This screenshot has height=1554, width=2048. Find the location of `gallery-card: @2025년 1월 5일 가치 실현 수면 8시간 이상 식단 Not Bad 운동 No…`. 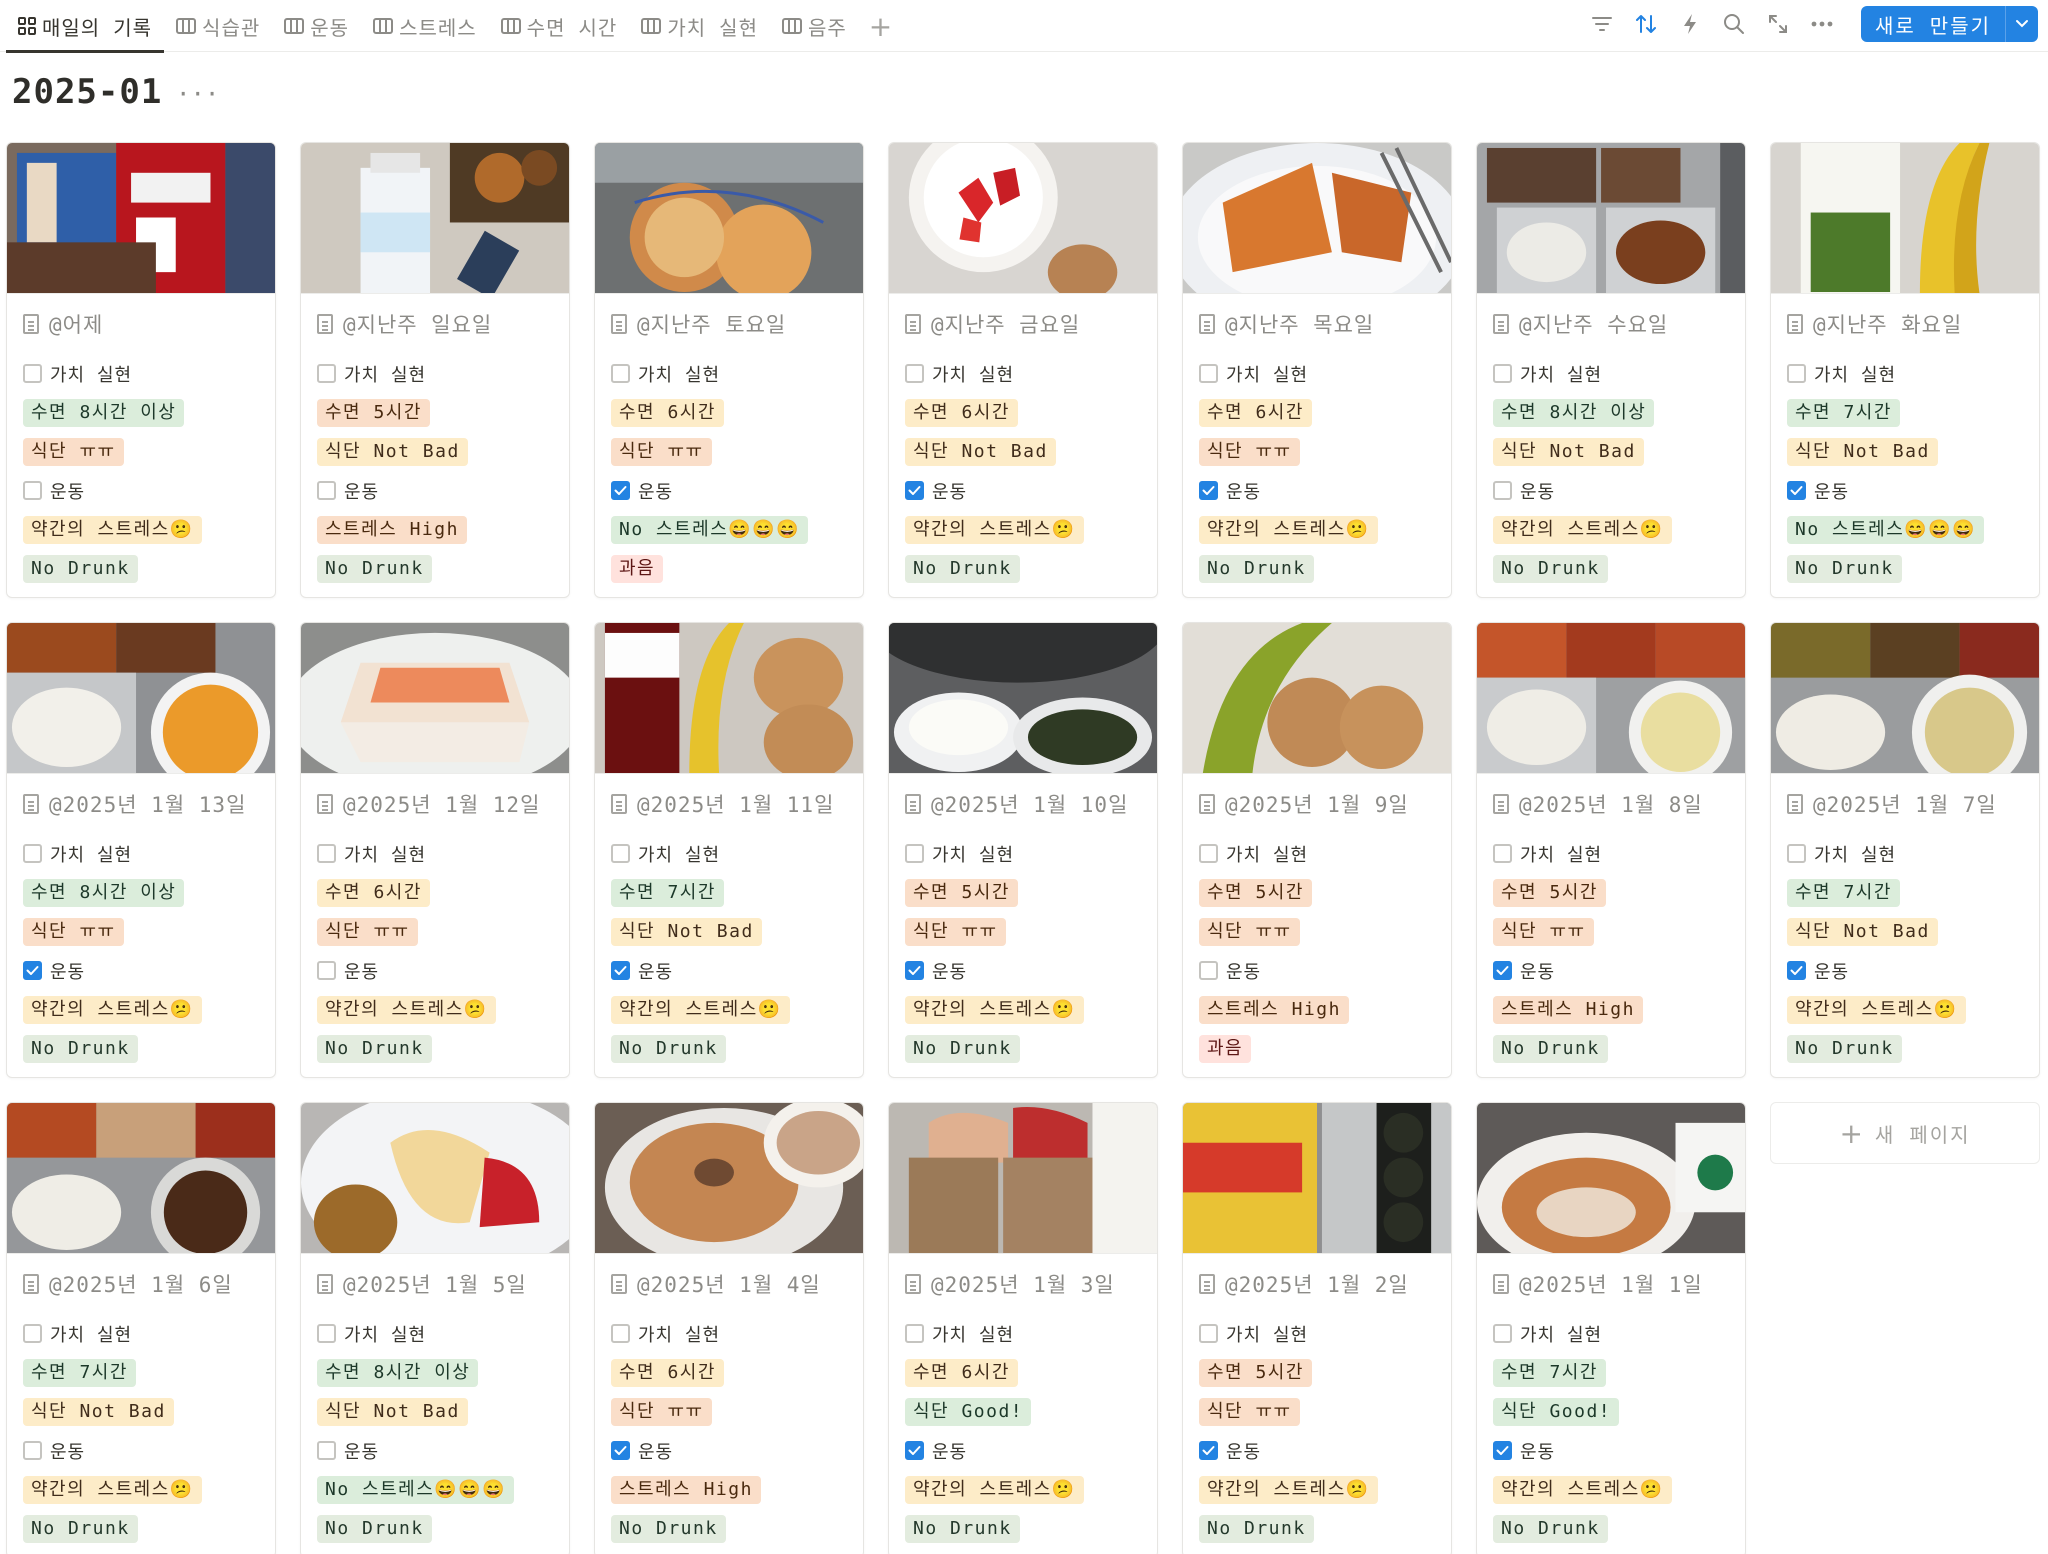

gallery-card: @2025년 1월 5일 가치 실현 수면 8시간 이상 식단 Not Bad 운동 No… is located at coordinates (435, 1328).